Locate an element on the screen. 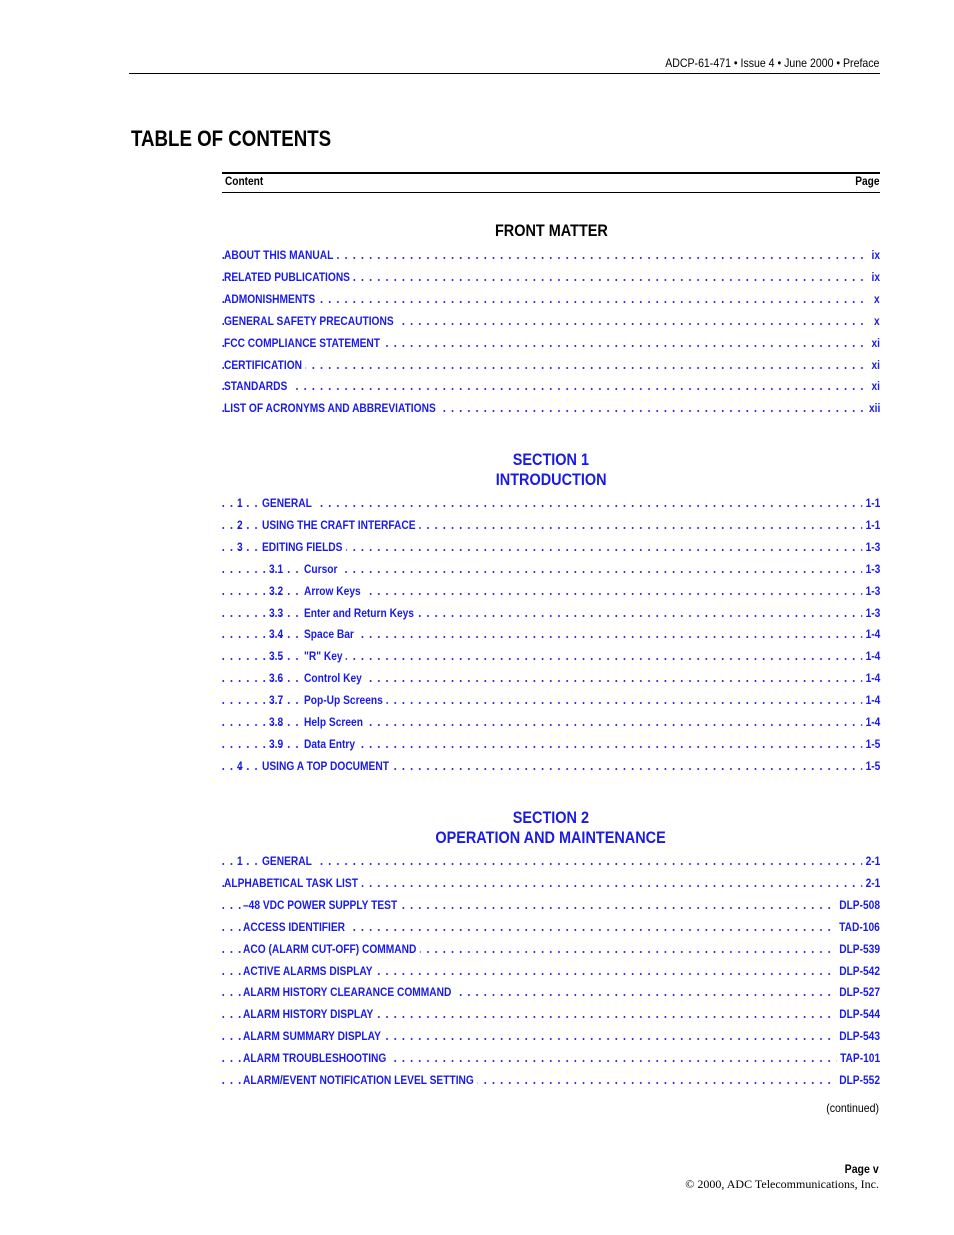  toc-entry: FCC COMPLIANCE STATEMENT xi is located at coordinates (551, 342).